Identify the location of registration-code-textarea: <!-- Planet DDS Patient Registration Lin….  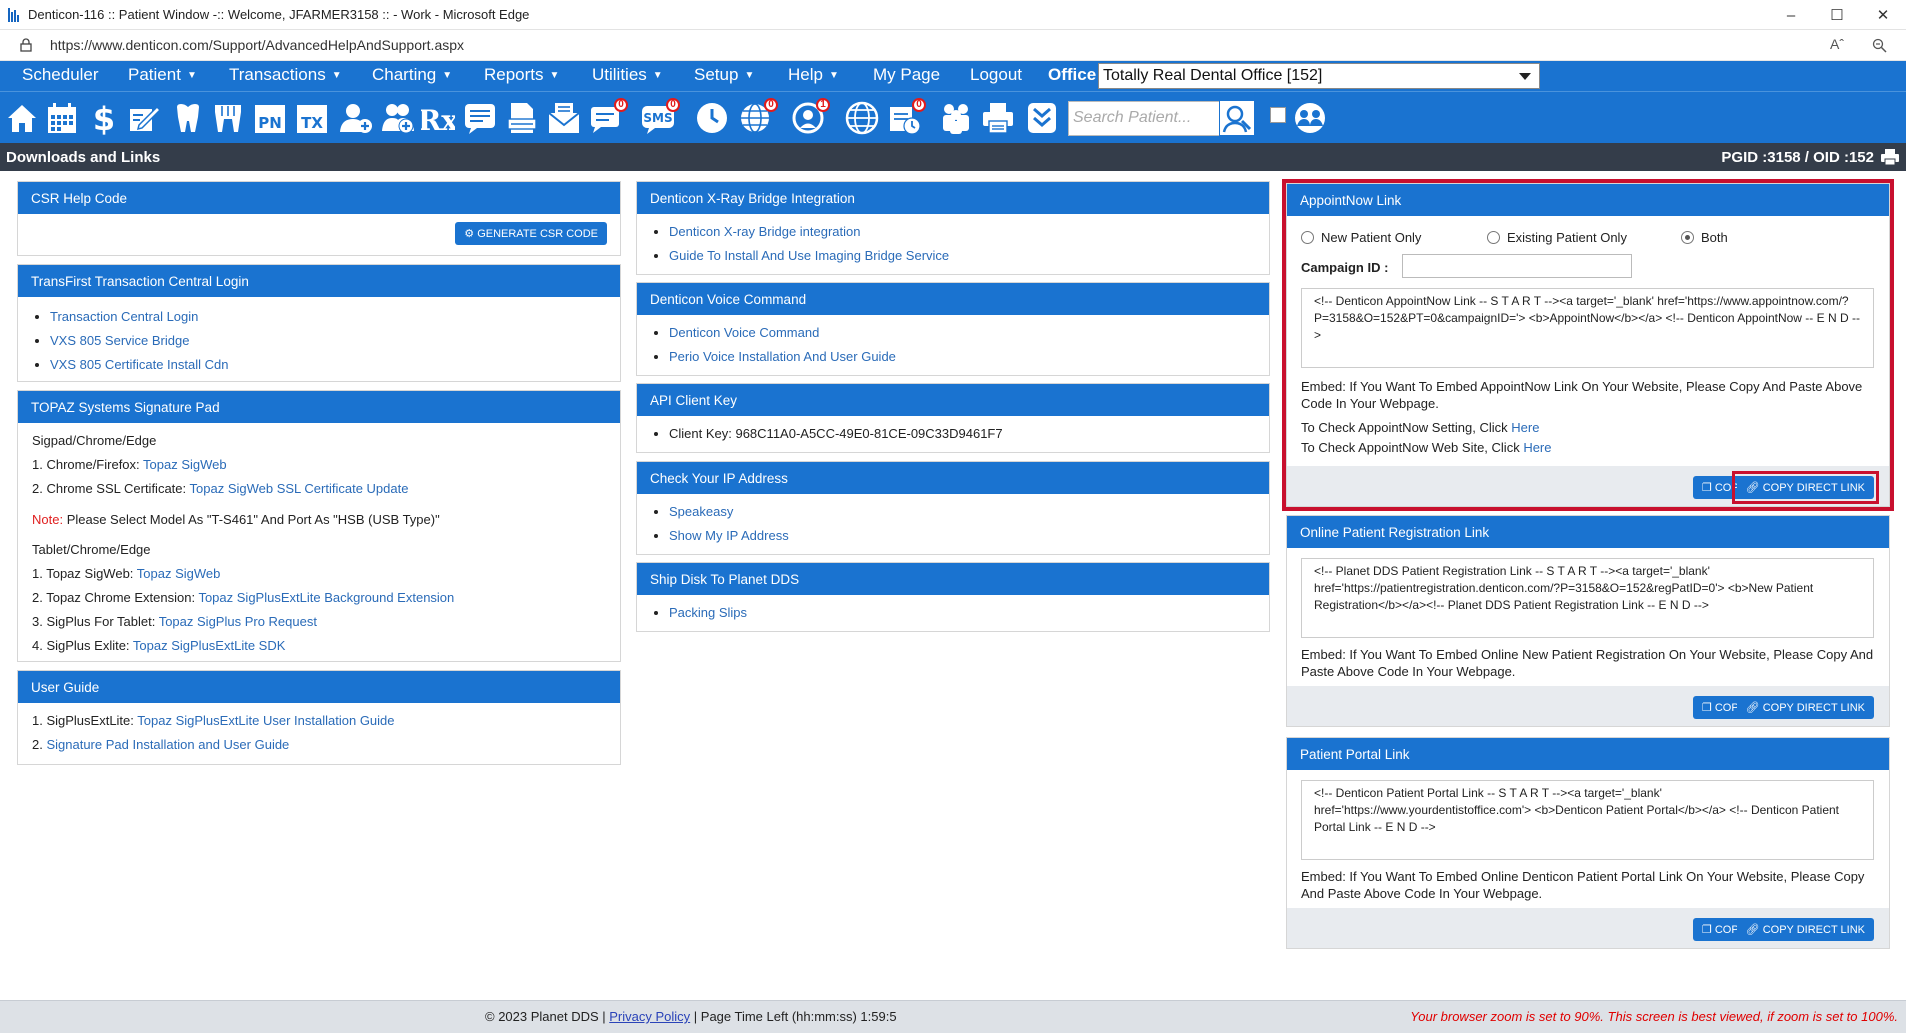
(1587, 598).